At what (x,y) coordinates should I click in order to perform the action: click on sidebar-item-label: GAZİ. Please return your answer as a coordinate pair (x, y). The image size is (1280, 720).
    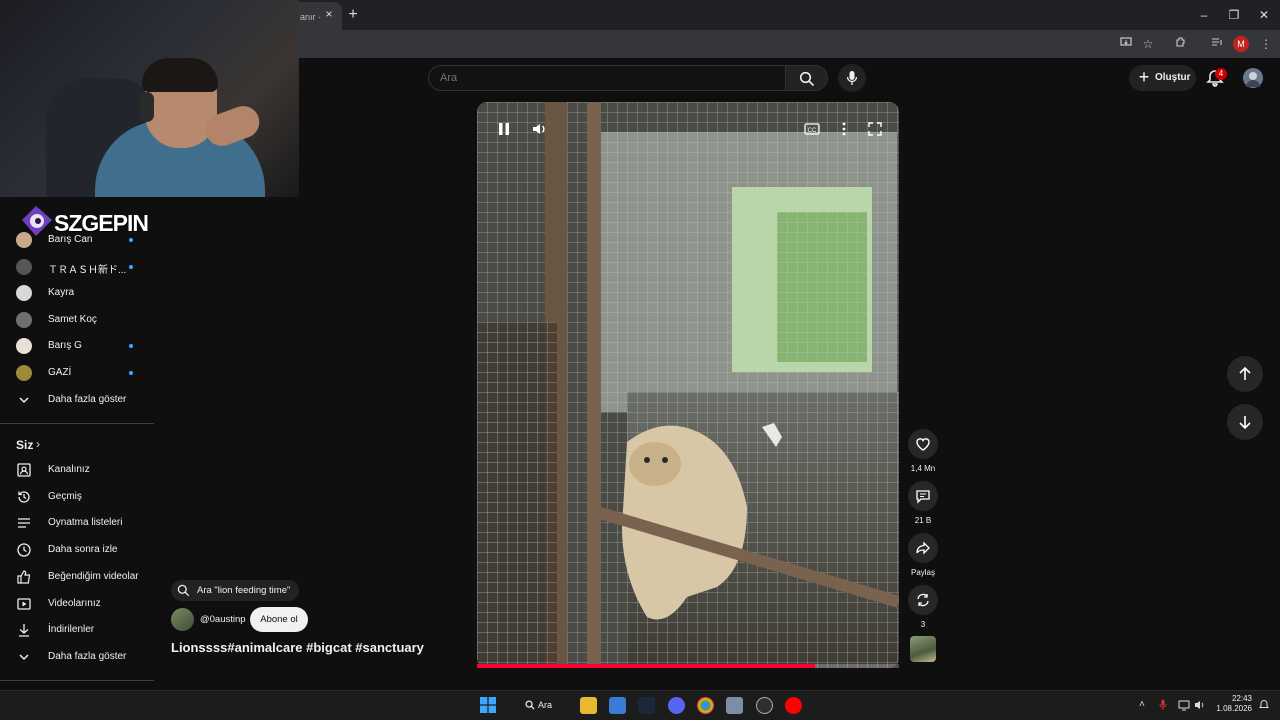
    Looking at the image, I should click on (60, 372).